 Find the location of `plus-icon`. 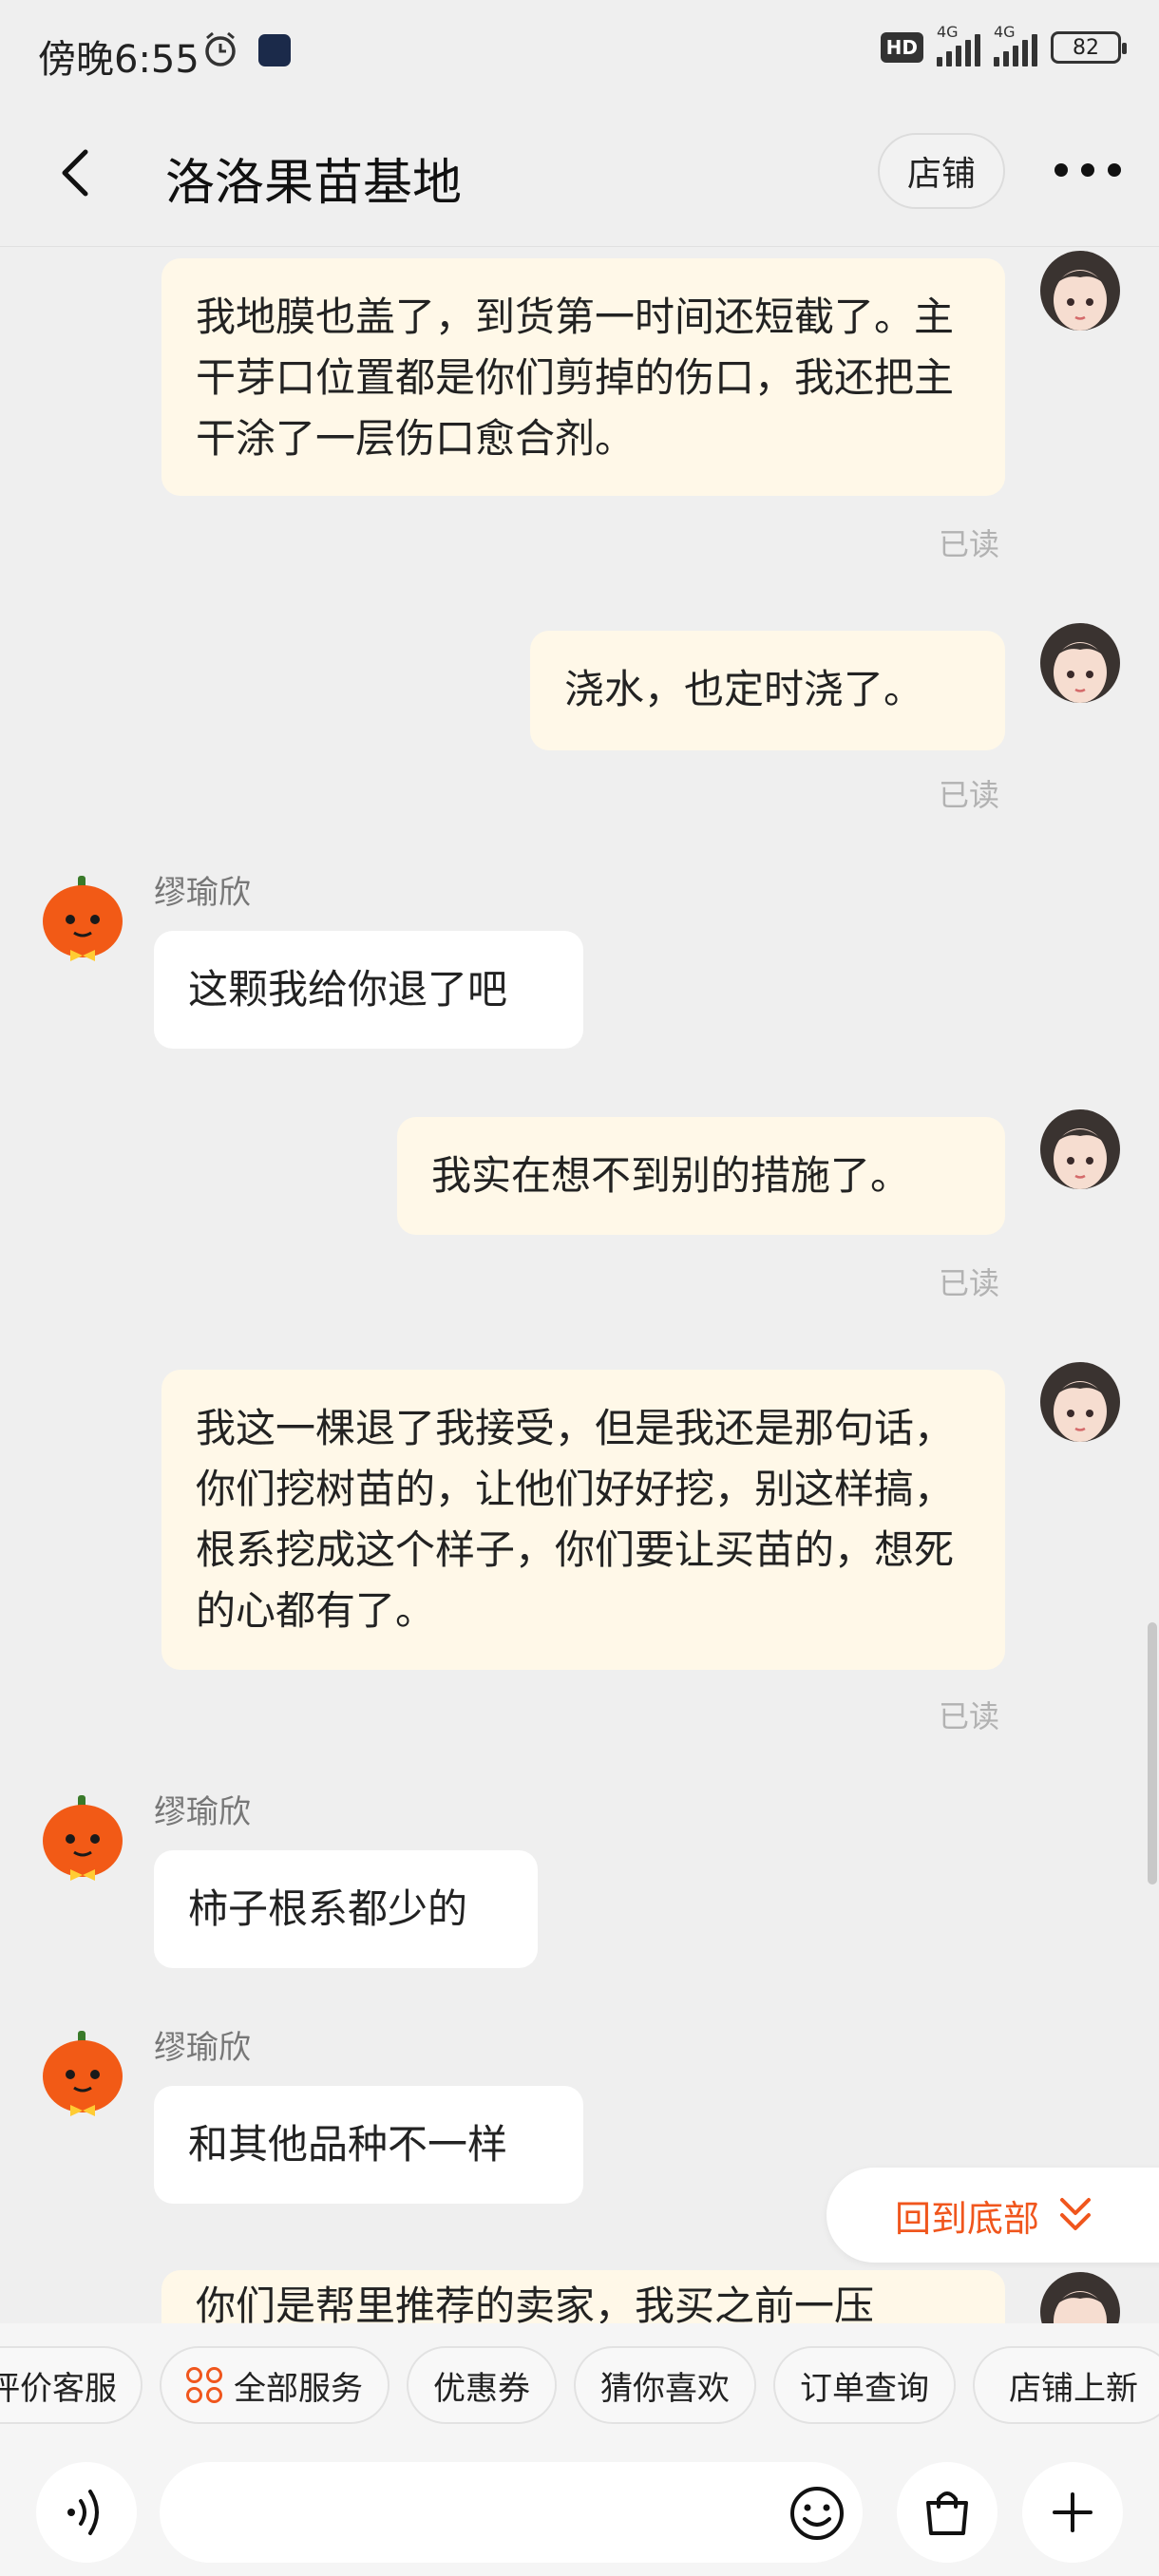

plus-icon is located at coordinates (1072, 2512).